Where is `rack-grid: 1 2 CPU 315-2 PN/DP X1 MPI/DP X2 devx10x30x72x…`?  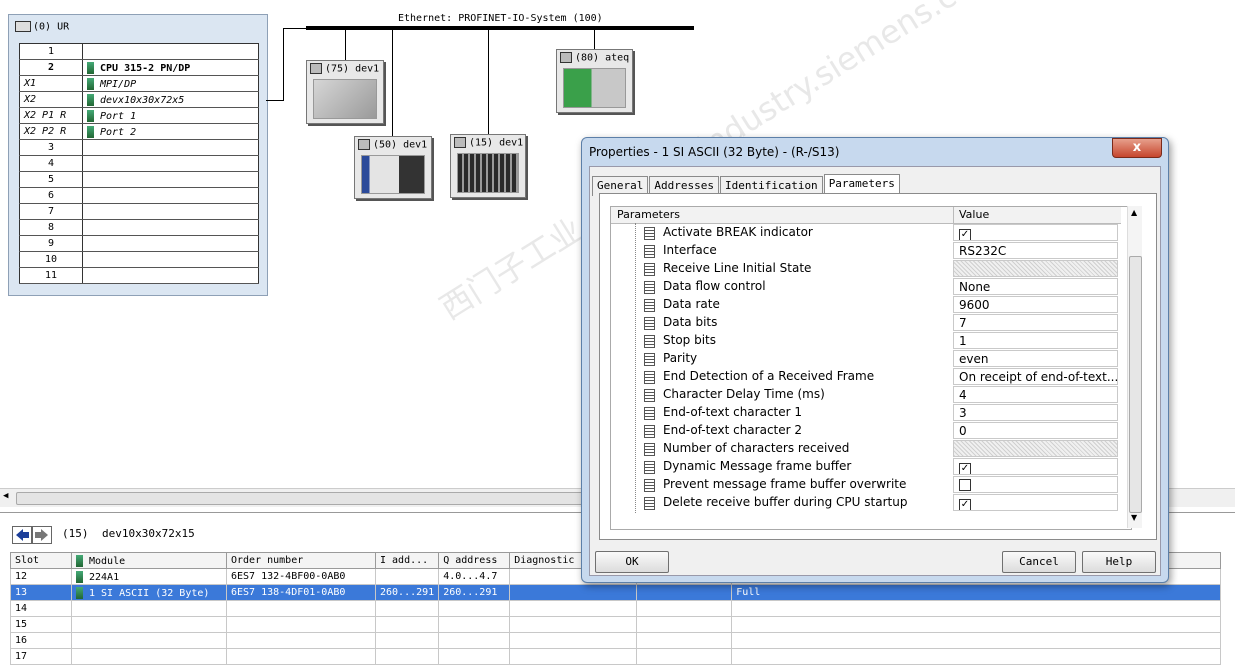
rack-grid: 1 2 CPU 315-2 PN/DP X1 MPI/DP X2 devx10x30x72x… is located at coordinates (139, 163).